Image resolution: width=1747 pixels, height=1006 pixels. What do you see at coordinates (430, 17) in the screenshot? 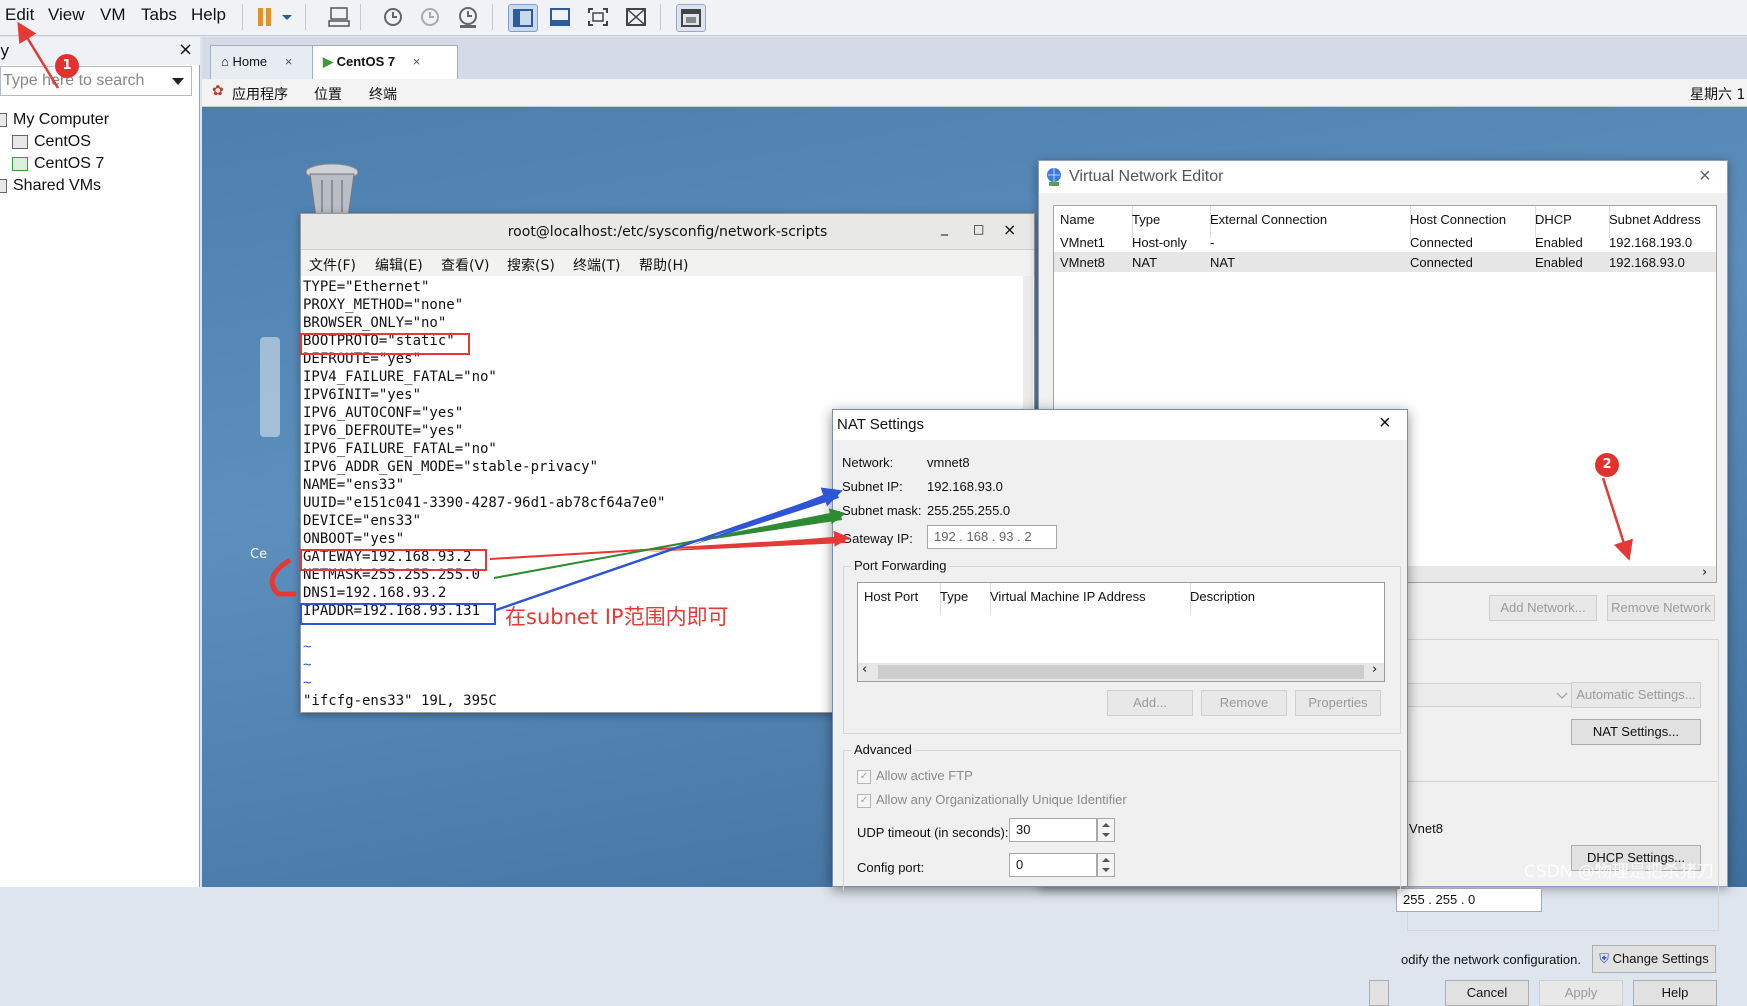
I see `revert-snapshot-icon` at bounding box center [430, 17].